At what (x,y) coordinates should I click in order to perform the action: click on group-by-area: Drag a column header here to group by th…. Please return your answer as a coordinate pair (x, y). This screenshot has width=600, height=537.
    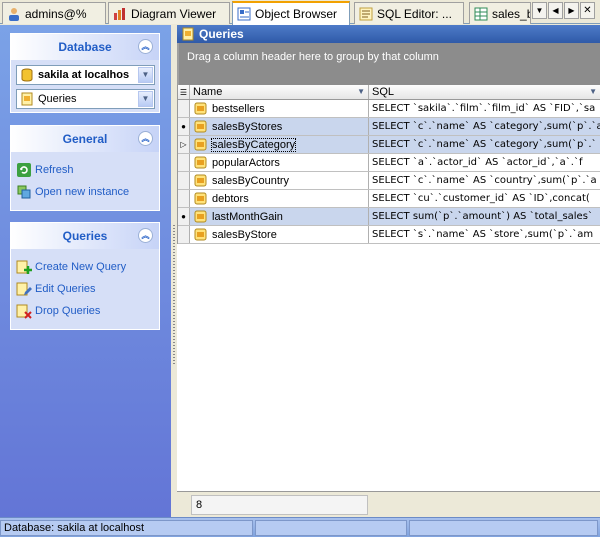
    Looking at the image, I should click on (388, 64).